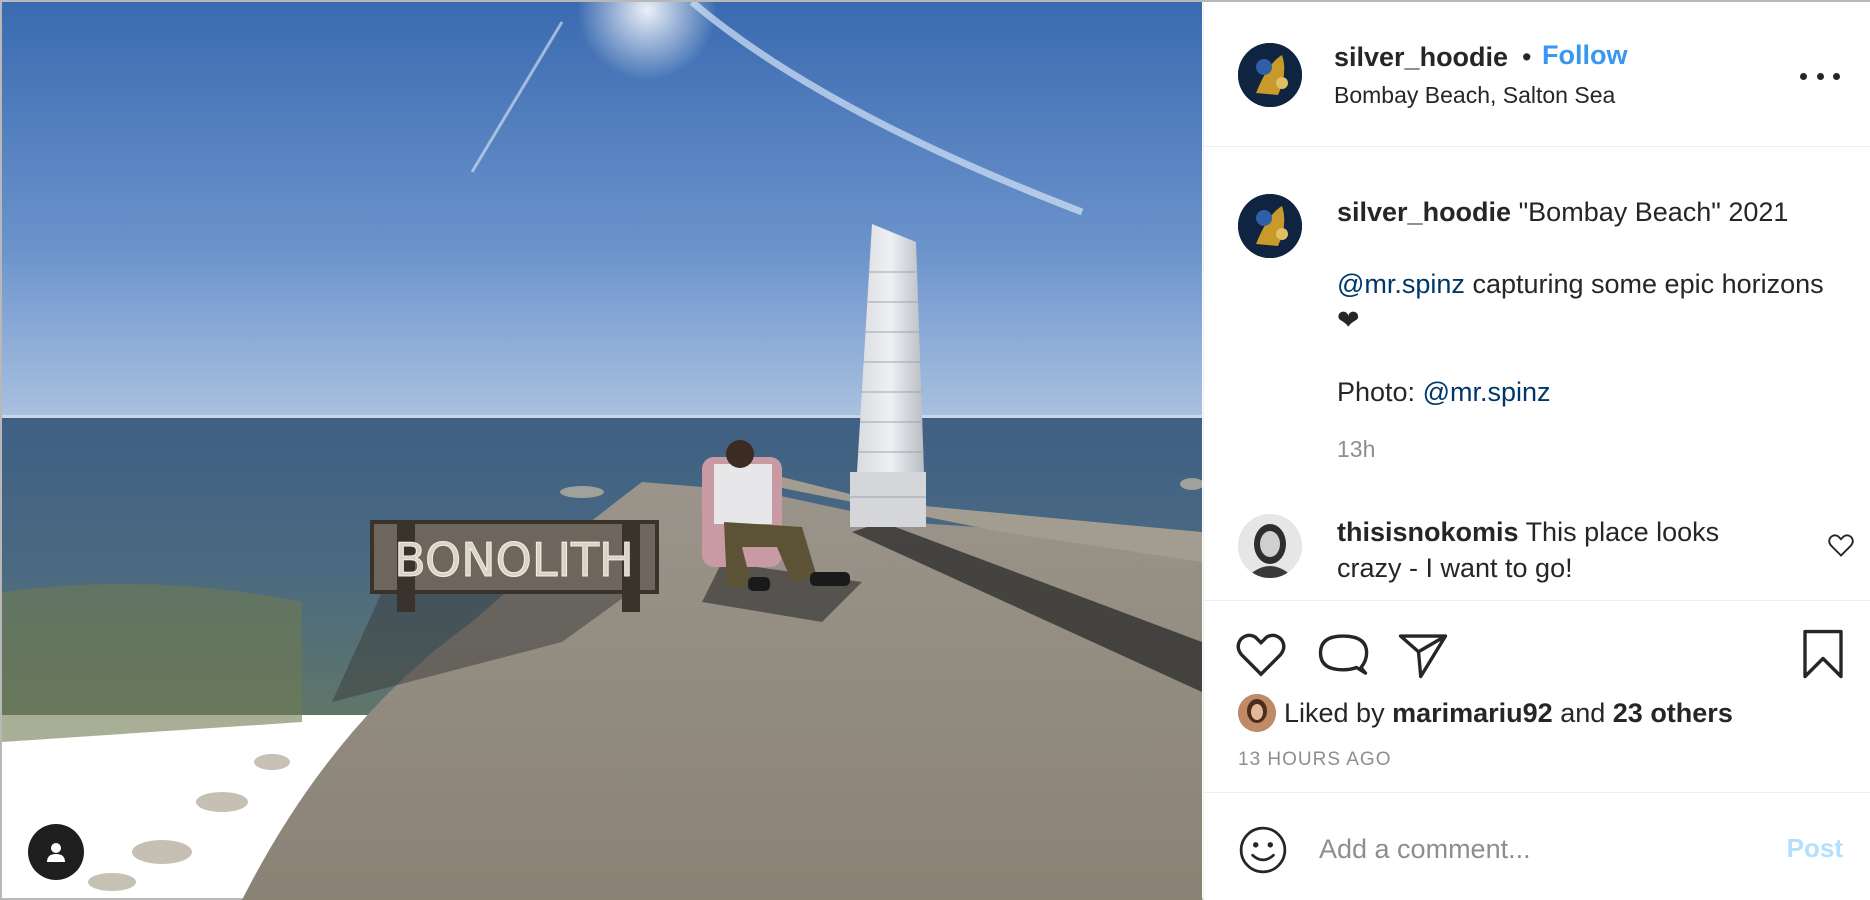 The width and height of the screenshot is (1870, 900). I want to click on caption-time: 13h, so click(1356, 449).